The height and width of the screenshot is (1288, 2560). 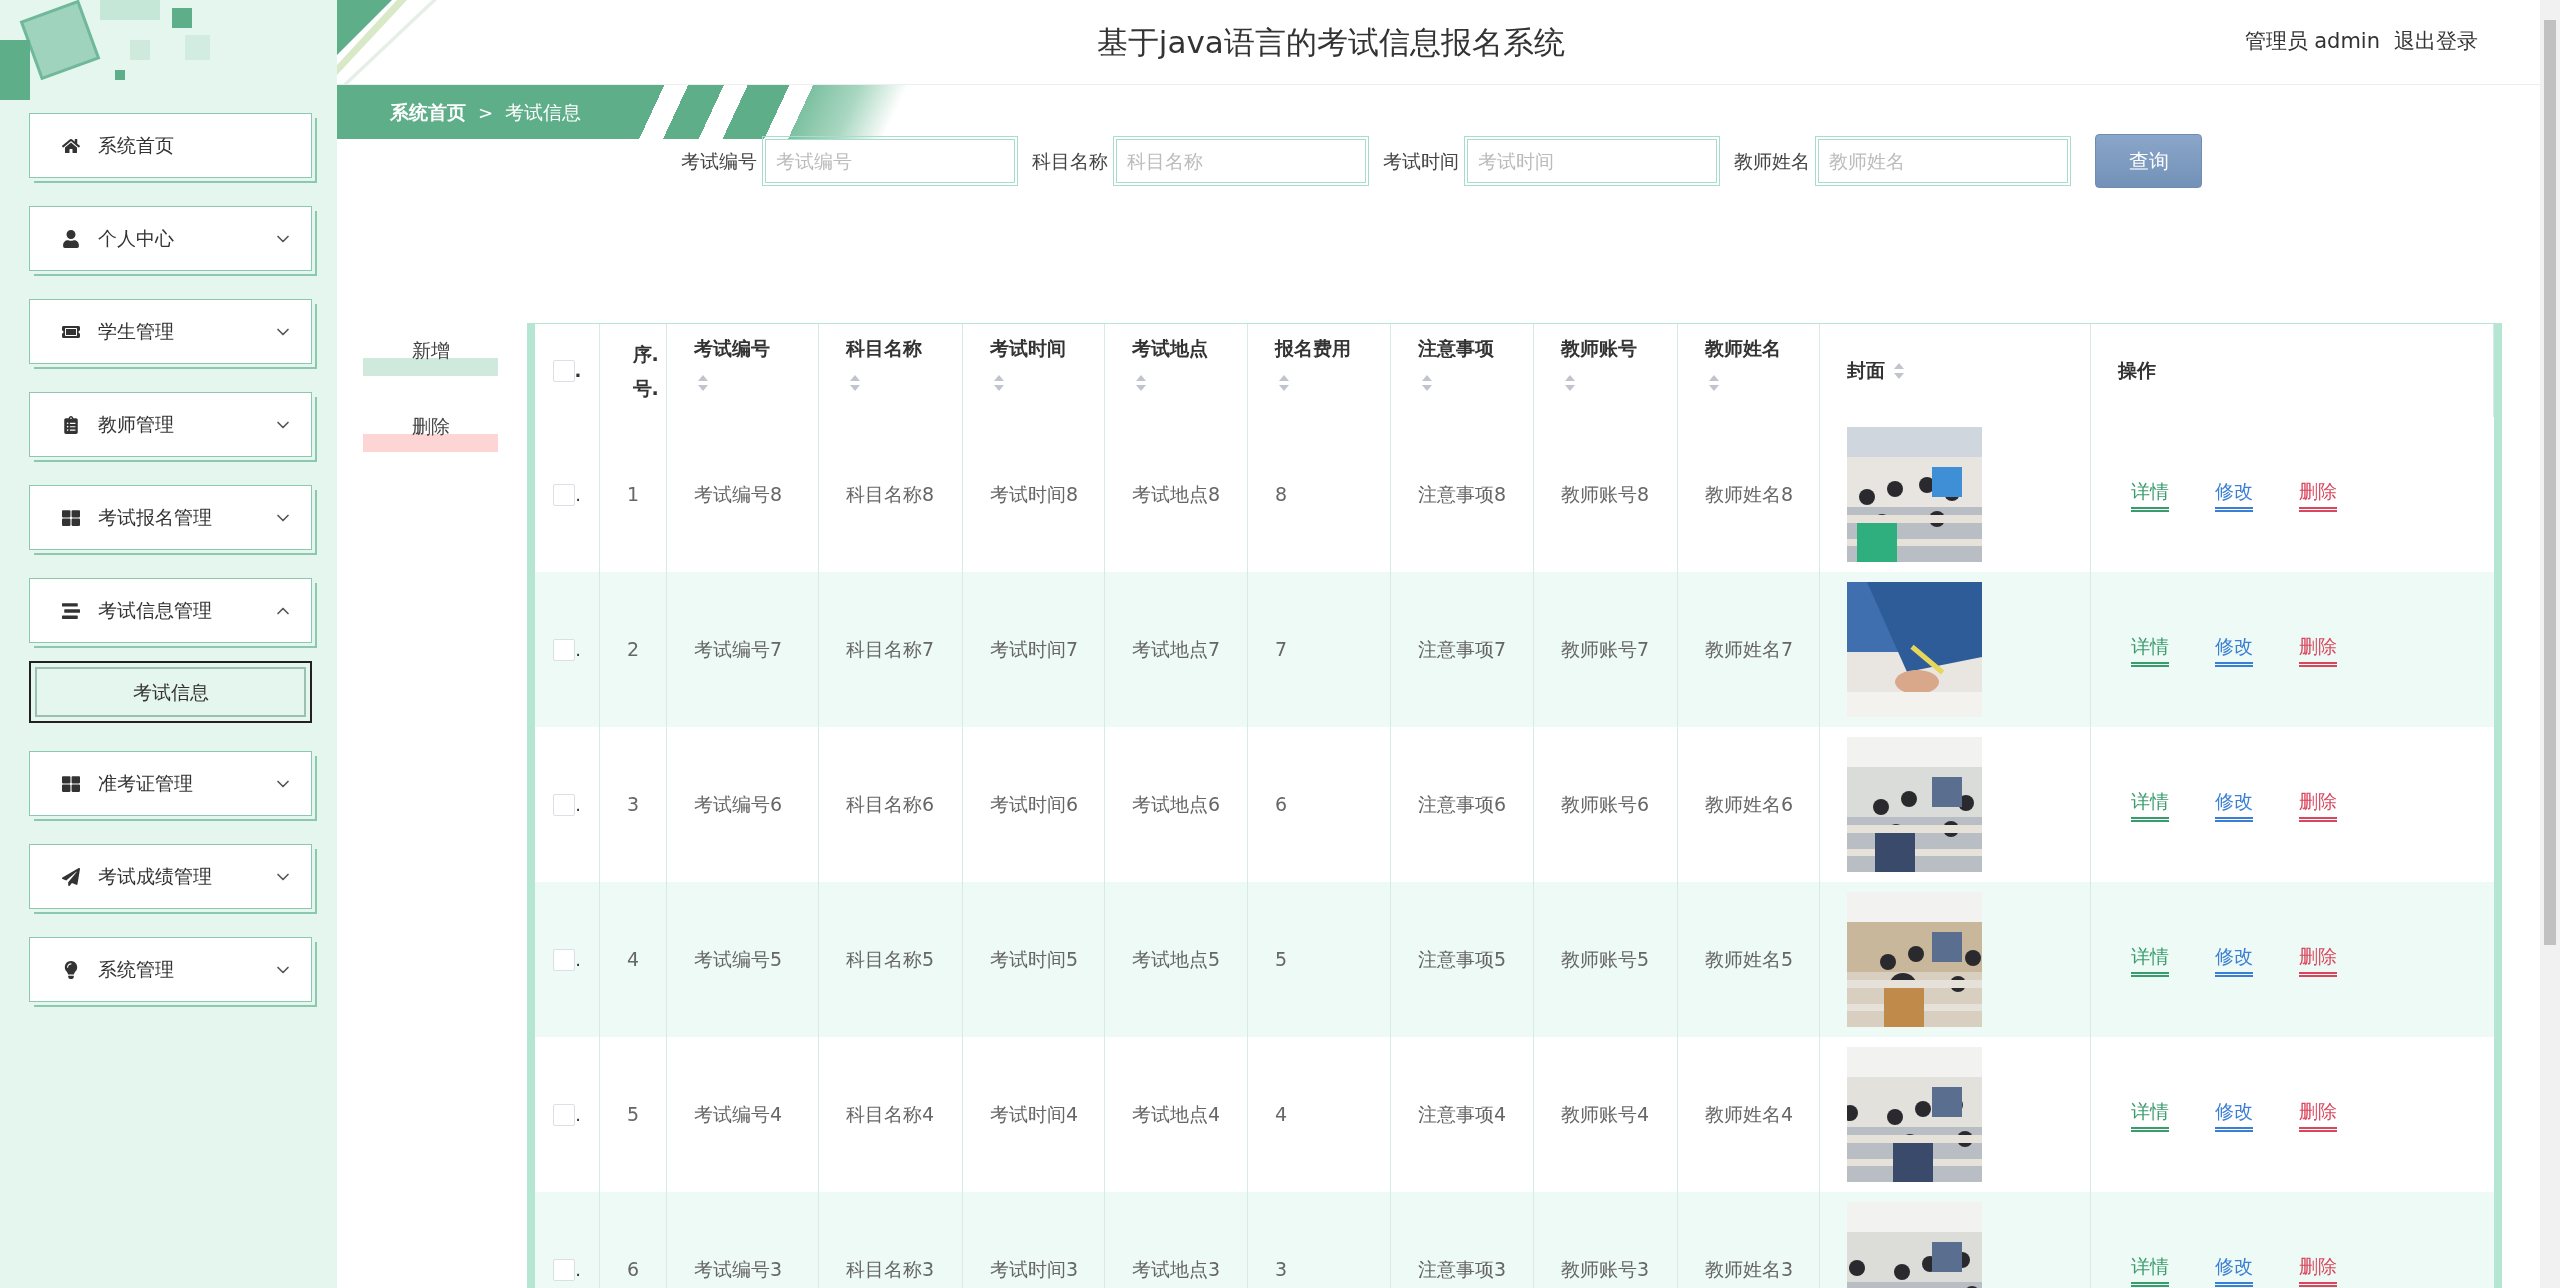 I want to click on breadcrumb-link: 系统首页, so click(x=428, y=112).